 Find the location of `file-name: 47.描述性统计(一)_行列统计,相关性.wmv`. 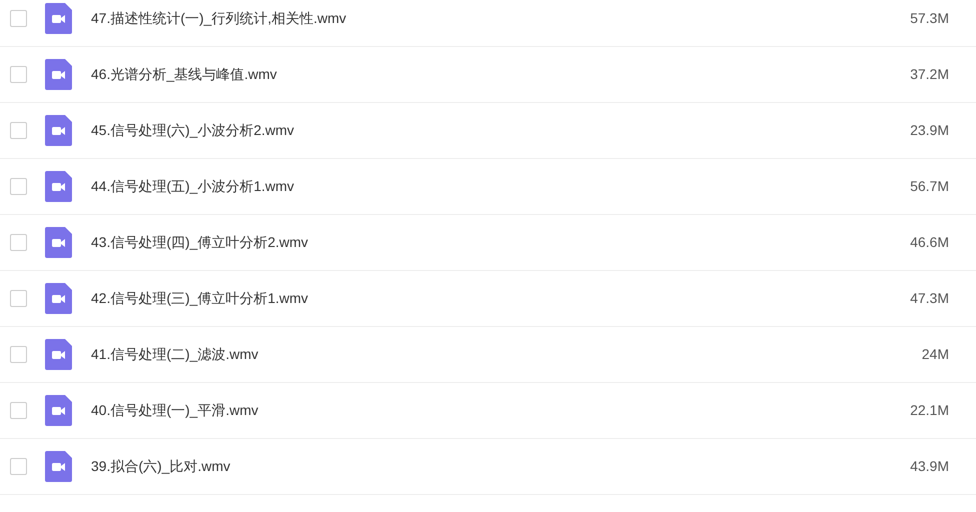

file-name: 47.描述性统计(一)_行列统计,相关性.wmv is located at coordinates (218, 18).